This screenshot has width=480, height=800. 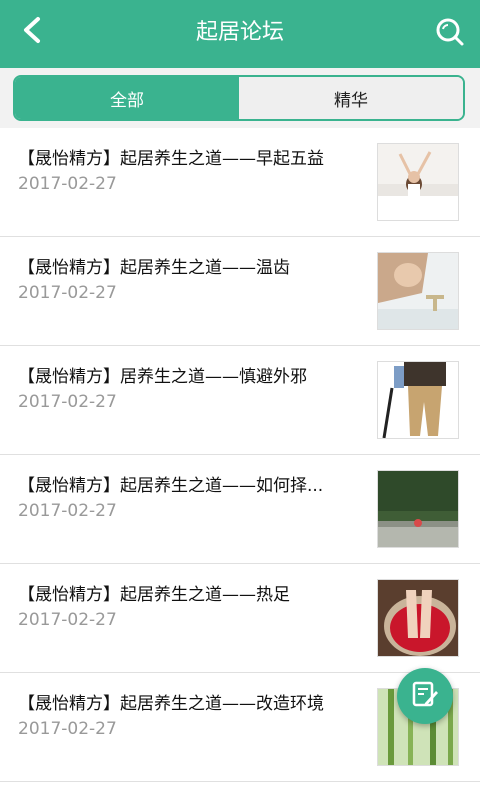 I want to click on compose-button, so click(x=425, y=696).